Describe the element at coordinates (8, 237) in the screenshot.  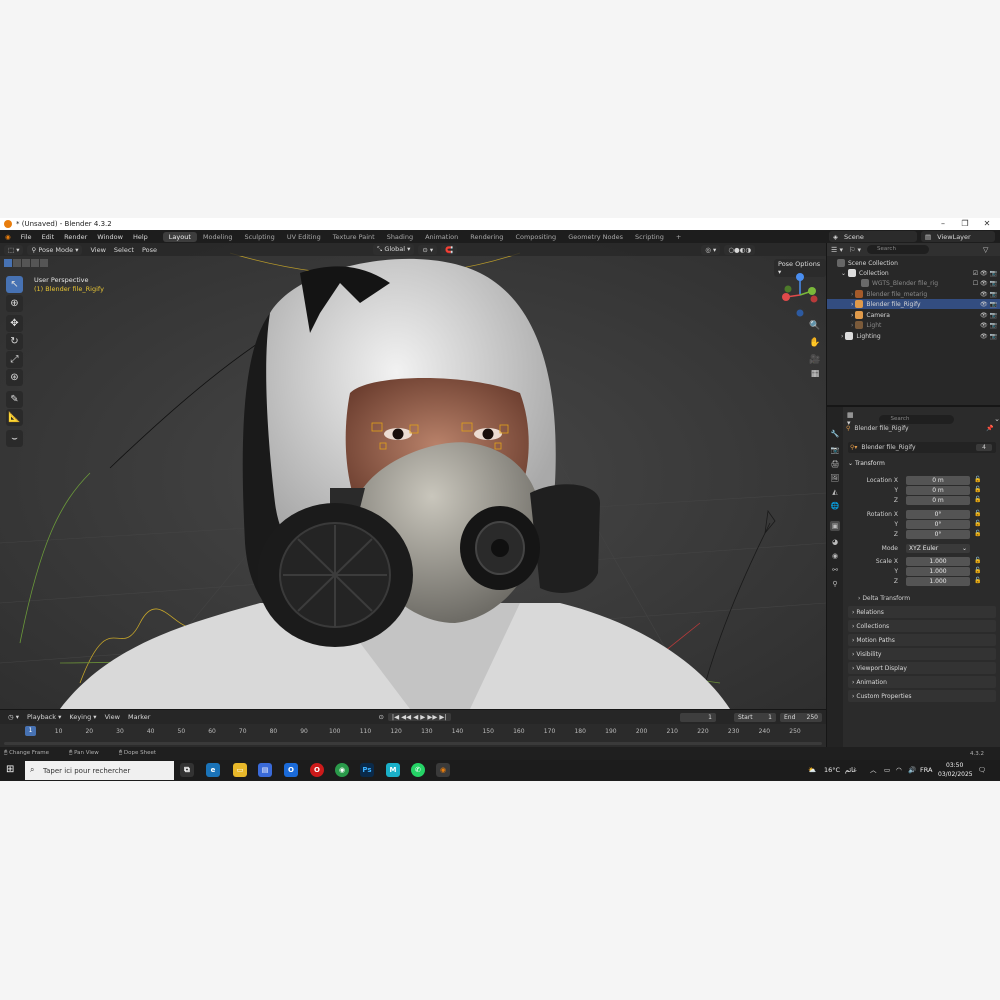
I see `blender-menu-icon: ◉` at that location.